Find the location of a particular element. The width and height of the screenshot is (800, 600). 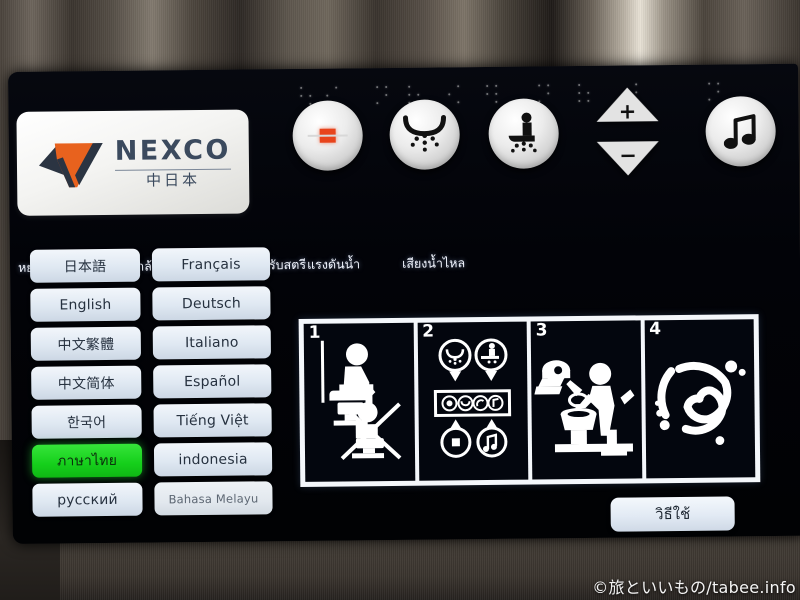

nexco-logo-plate: NEXCO 中日本 is located at coordinates (133, 162).